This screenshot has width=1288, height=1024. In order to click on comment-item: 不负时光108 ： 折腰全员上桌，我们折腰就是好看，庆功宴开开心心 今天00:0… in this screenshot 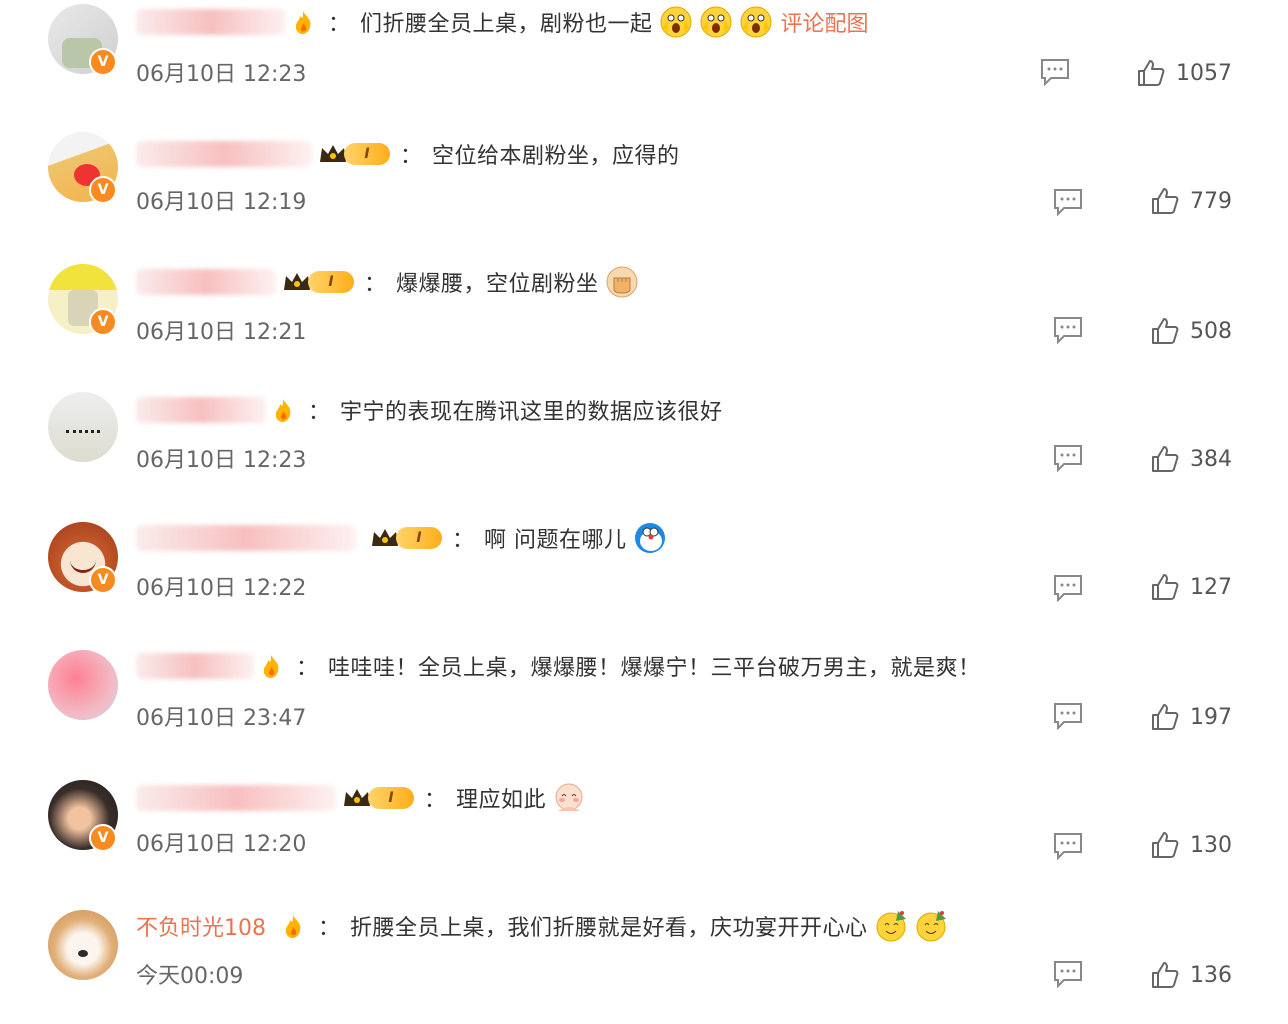, I will do `click(644, 960)`.